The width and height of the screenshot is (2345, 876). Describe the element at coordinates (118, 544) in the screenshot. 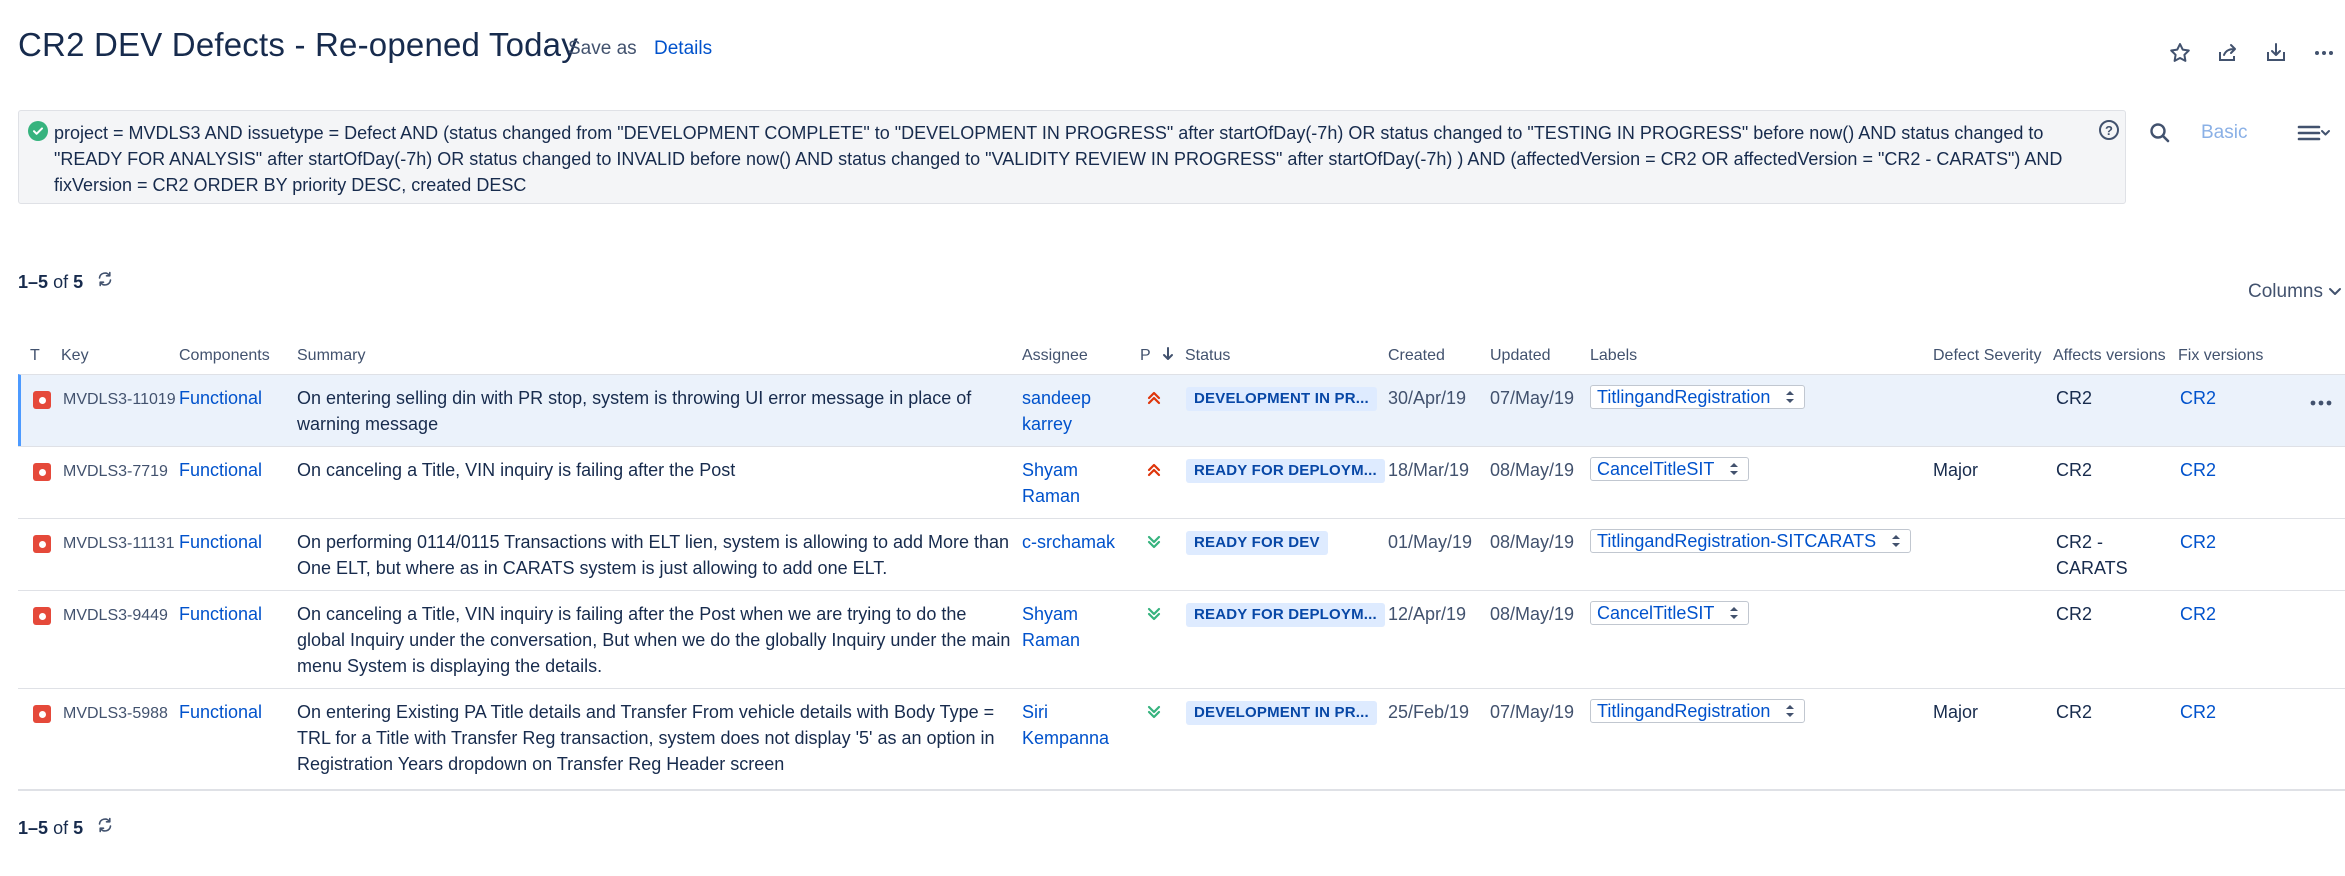

I see `issue-key: MVDLS3-11131` at that location.